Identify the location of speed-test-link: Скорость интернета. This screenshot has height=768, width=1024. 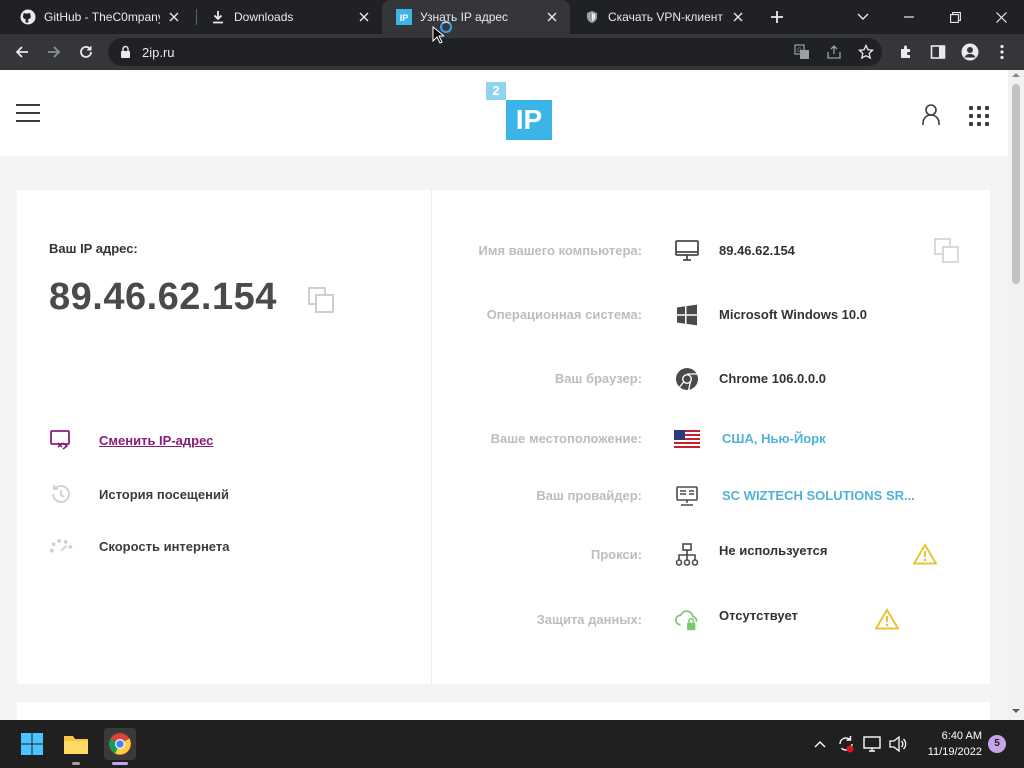
(139, 546).